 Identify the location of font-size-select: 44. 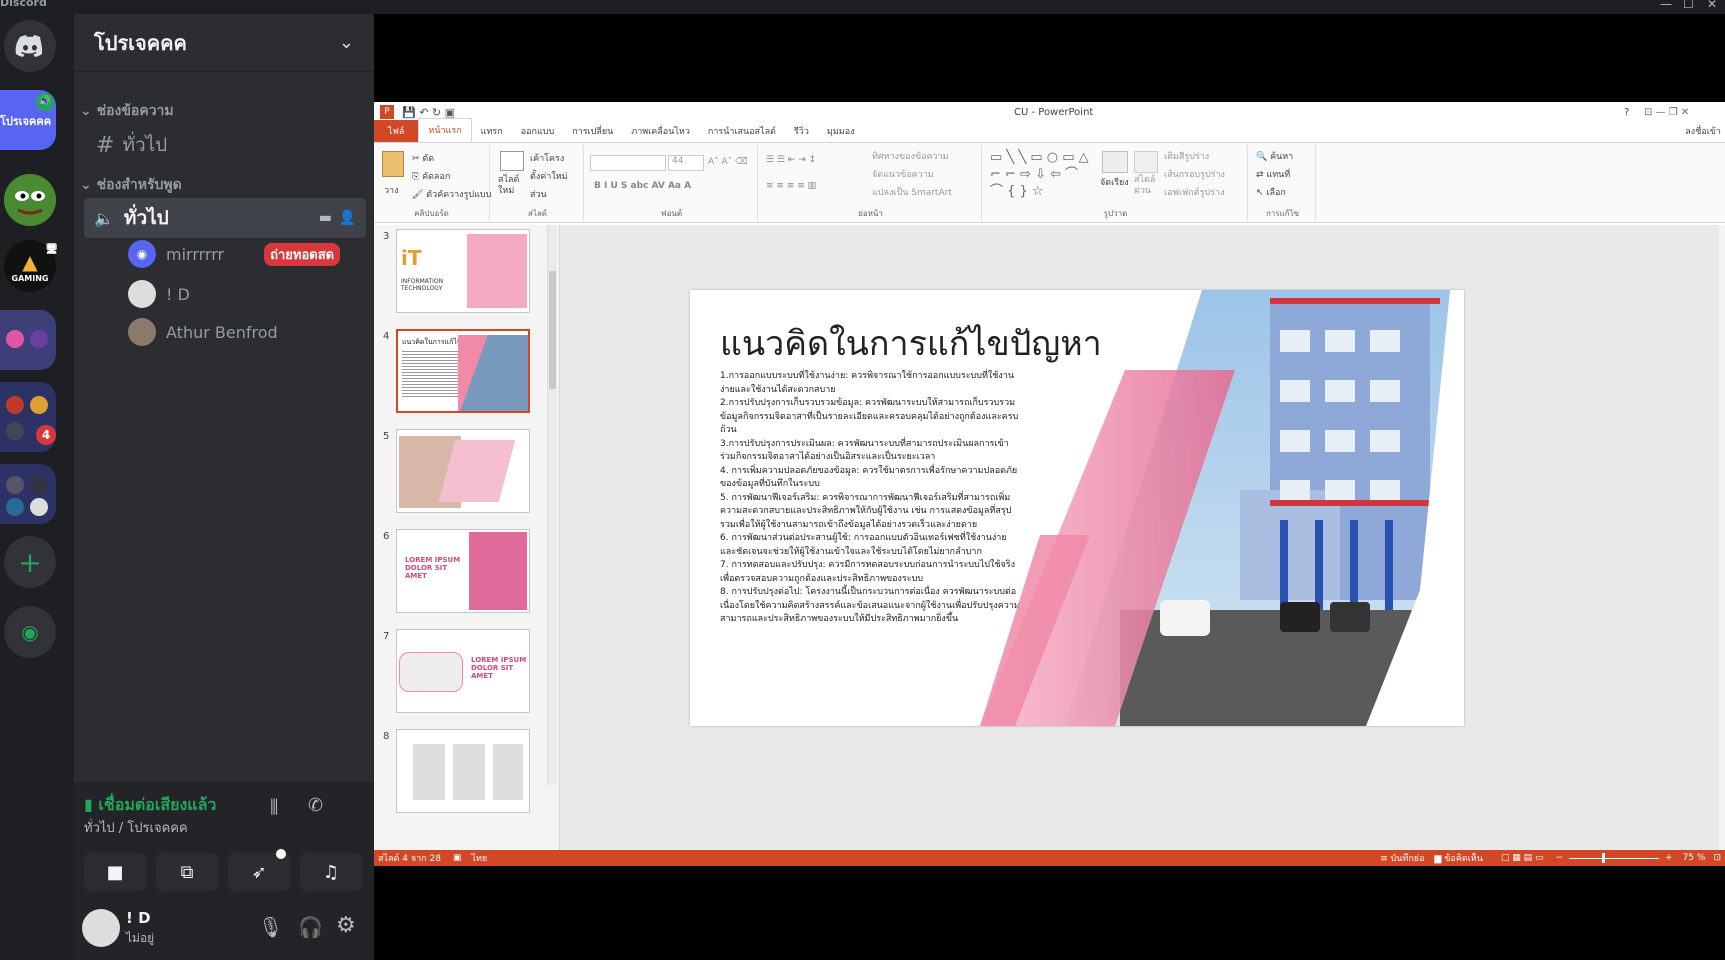
(686, 163).